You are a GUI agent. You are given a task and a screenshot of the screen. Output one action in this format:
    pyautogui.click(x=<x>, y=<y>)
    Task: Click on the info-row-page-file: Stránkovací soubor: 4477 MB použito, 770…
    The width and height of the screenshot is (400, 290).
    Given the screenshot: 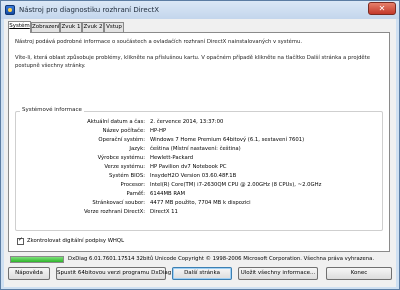 What is the action you would take?
    pyautogui.click(x=199, y=204)
    